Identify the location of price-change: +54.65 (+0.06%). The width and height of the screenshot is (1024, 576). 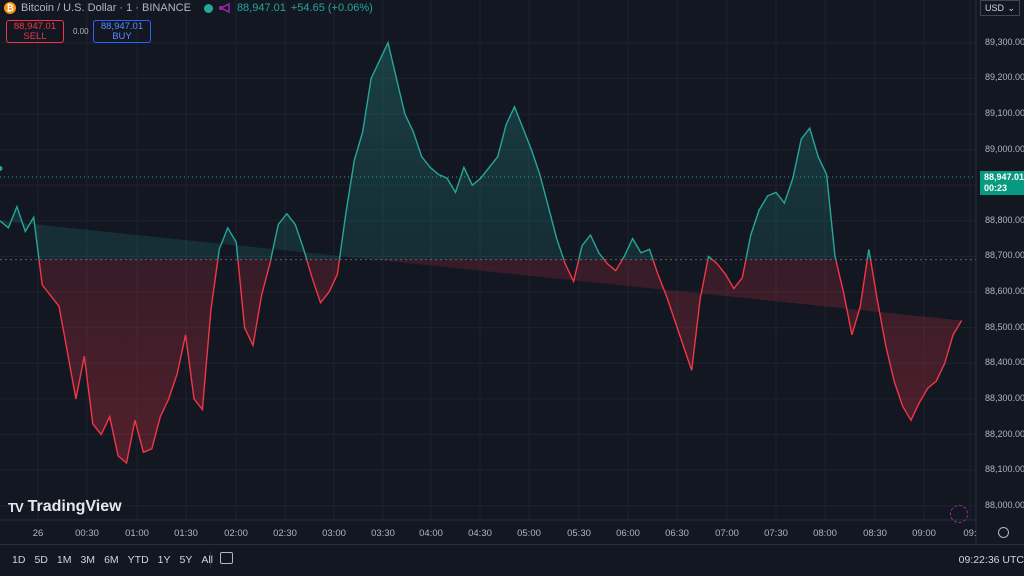
(331, 8).